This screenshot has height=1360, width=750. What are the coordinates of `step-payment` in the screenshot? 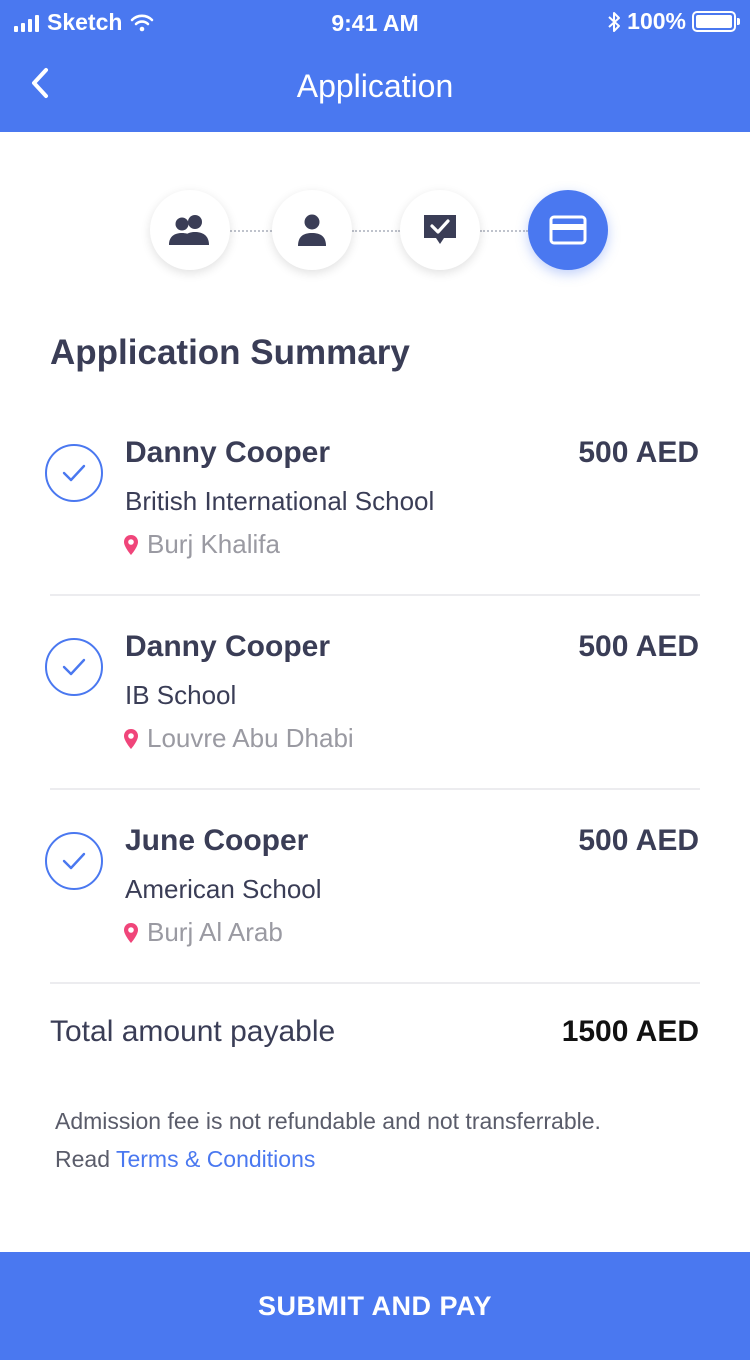 It's located at (568, 230).